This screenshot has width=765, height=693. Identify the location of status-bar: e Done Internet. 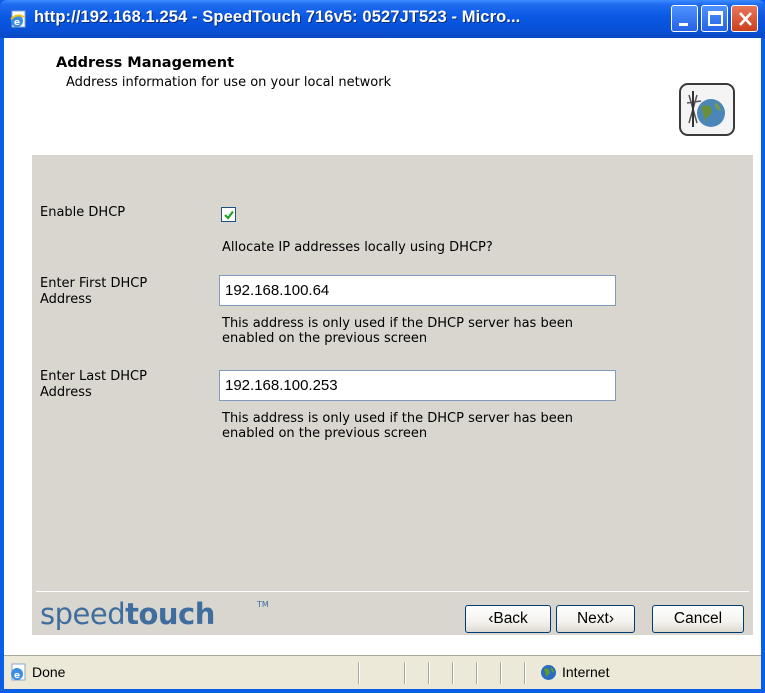
(382, 672).